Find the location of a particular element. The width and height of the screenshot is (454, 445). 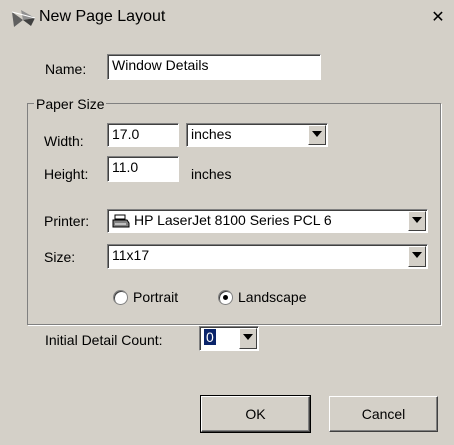

close-button: ✕ is located at coordinates (438, 18).